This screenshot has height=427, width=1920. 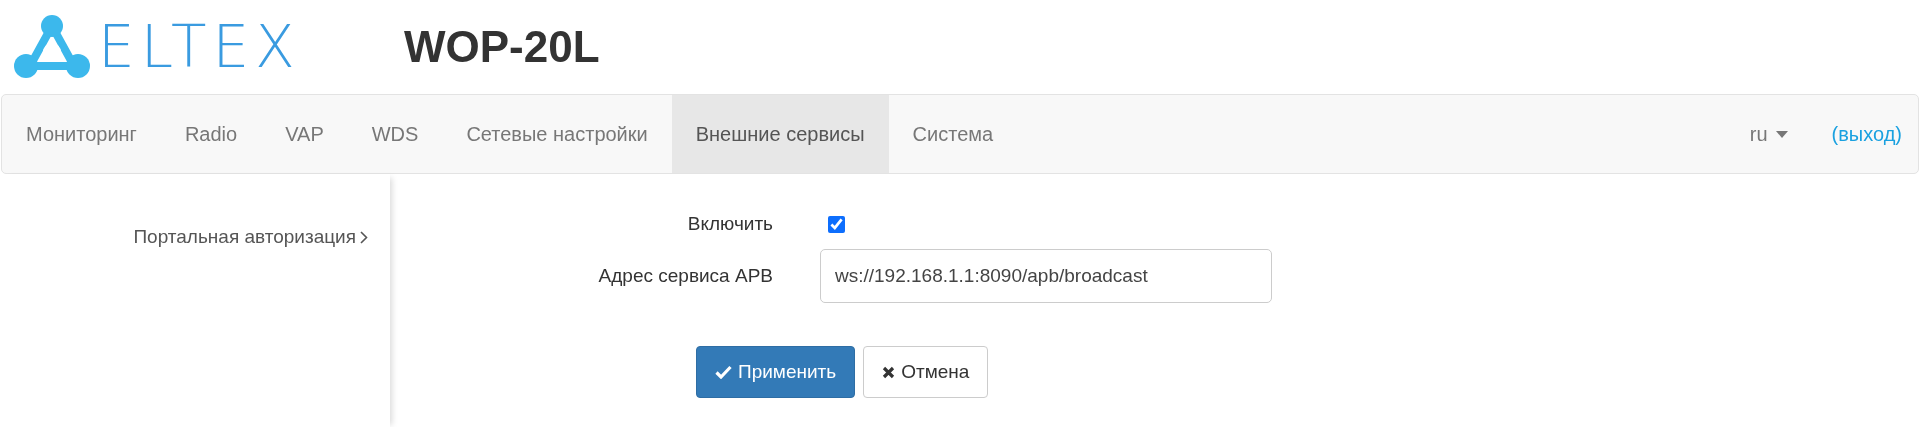 What do you see at coordinates (1046, 276) in the screenshot?
I see `address-input: ws://192.168.1.1:8090/apb/broadcast` at bounding box center [1046, 276].